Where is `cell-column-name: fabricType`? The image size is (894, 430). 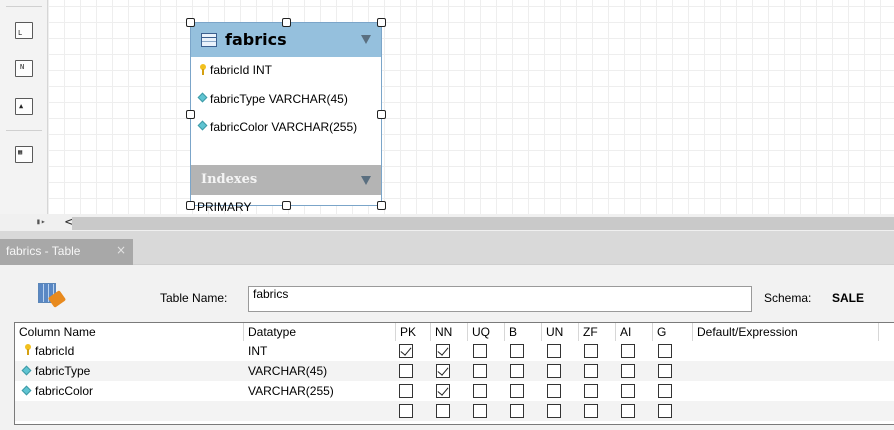
cell-column-name: fabricType is located at coordinates (129, 371).